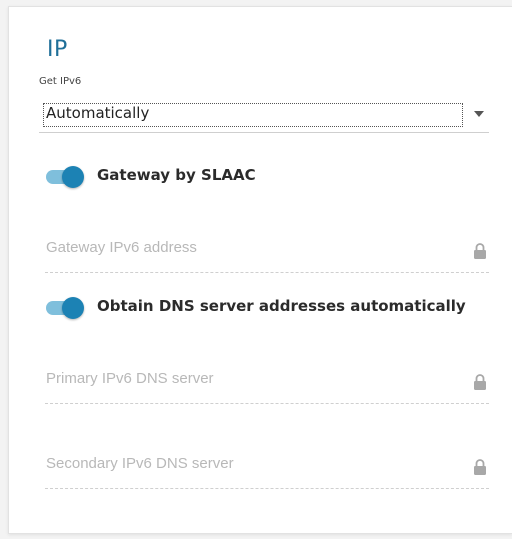 This screenshot has width=512, height=539. What do you see at coordinates (267, 272) in the screenshot?
I see `gateway-ipv6-address-underline` at bounding box center [267, 272].